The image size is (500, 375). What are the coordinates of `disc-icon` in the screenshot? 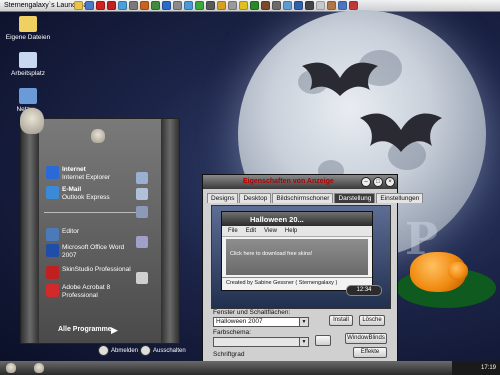 It's located at (232, 5).